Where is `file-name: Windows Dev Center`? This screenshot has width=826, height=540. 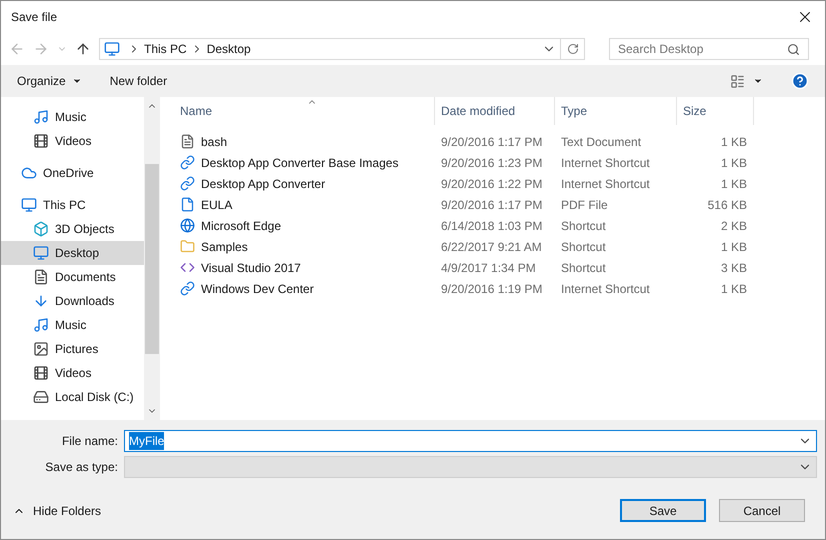 file-name: Windows Dev Center is located at coordinates (257, 289).